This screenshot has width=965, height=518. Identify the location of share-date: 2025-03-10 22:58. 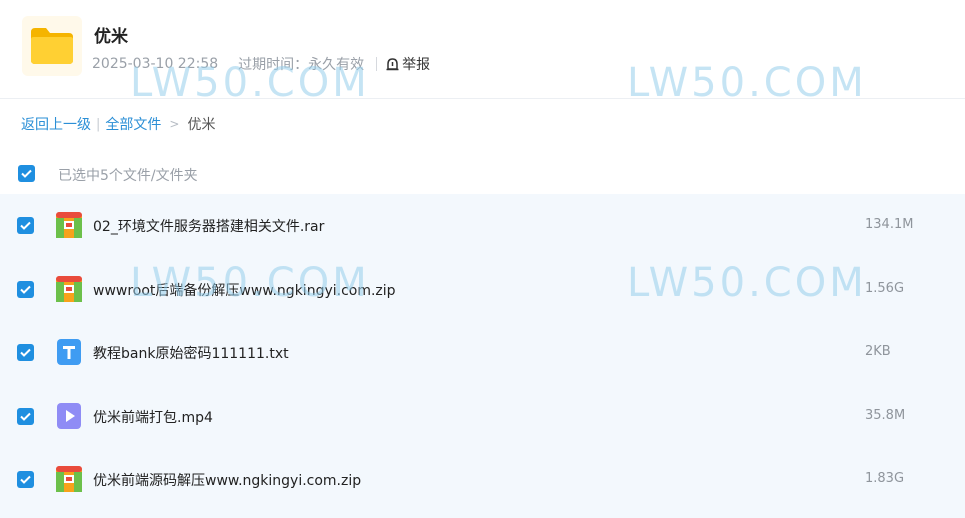
(155, 64).